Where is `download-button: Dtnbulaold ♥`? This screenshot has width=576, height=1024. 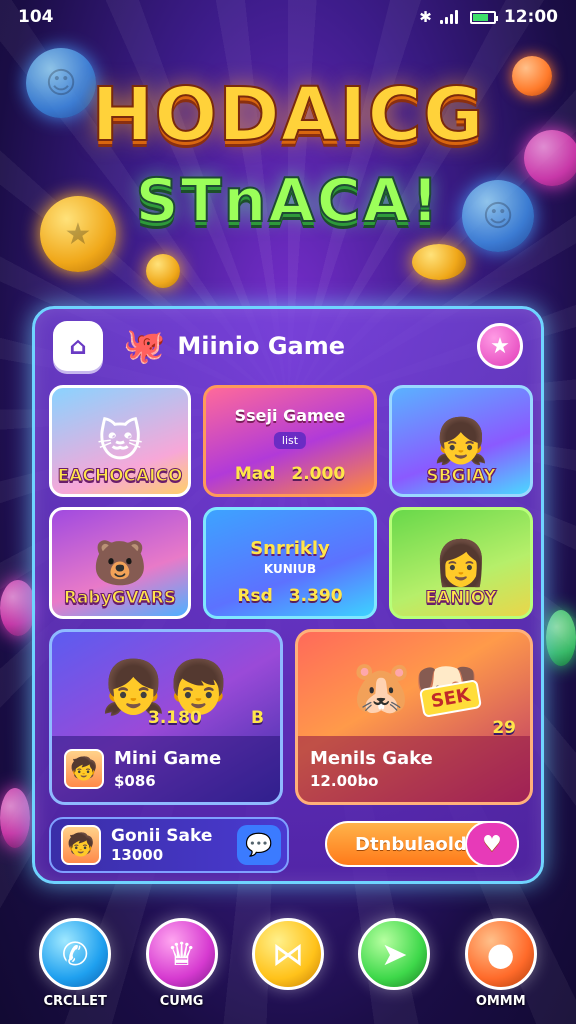 download-button: Dtnbulaold ♥ is located at coordinates (422, 844).